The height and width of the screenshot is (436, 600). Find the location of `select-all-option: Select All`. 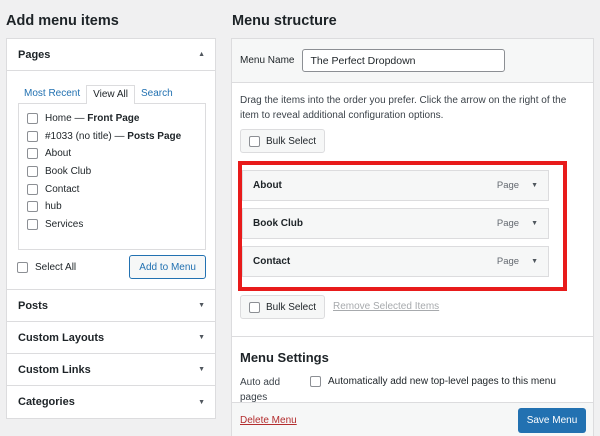

select-all-option: Select All is located at coordinates (47, 267).